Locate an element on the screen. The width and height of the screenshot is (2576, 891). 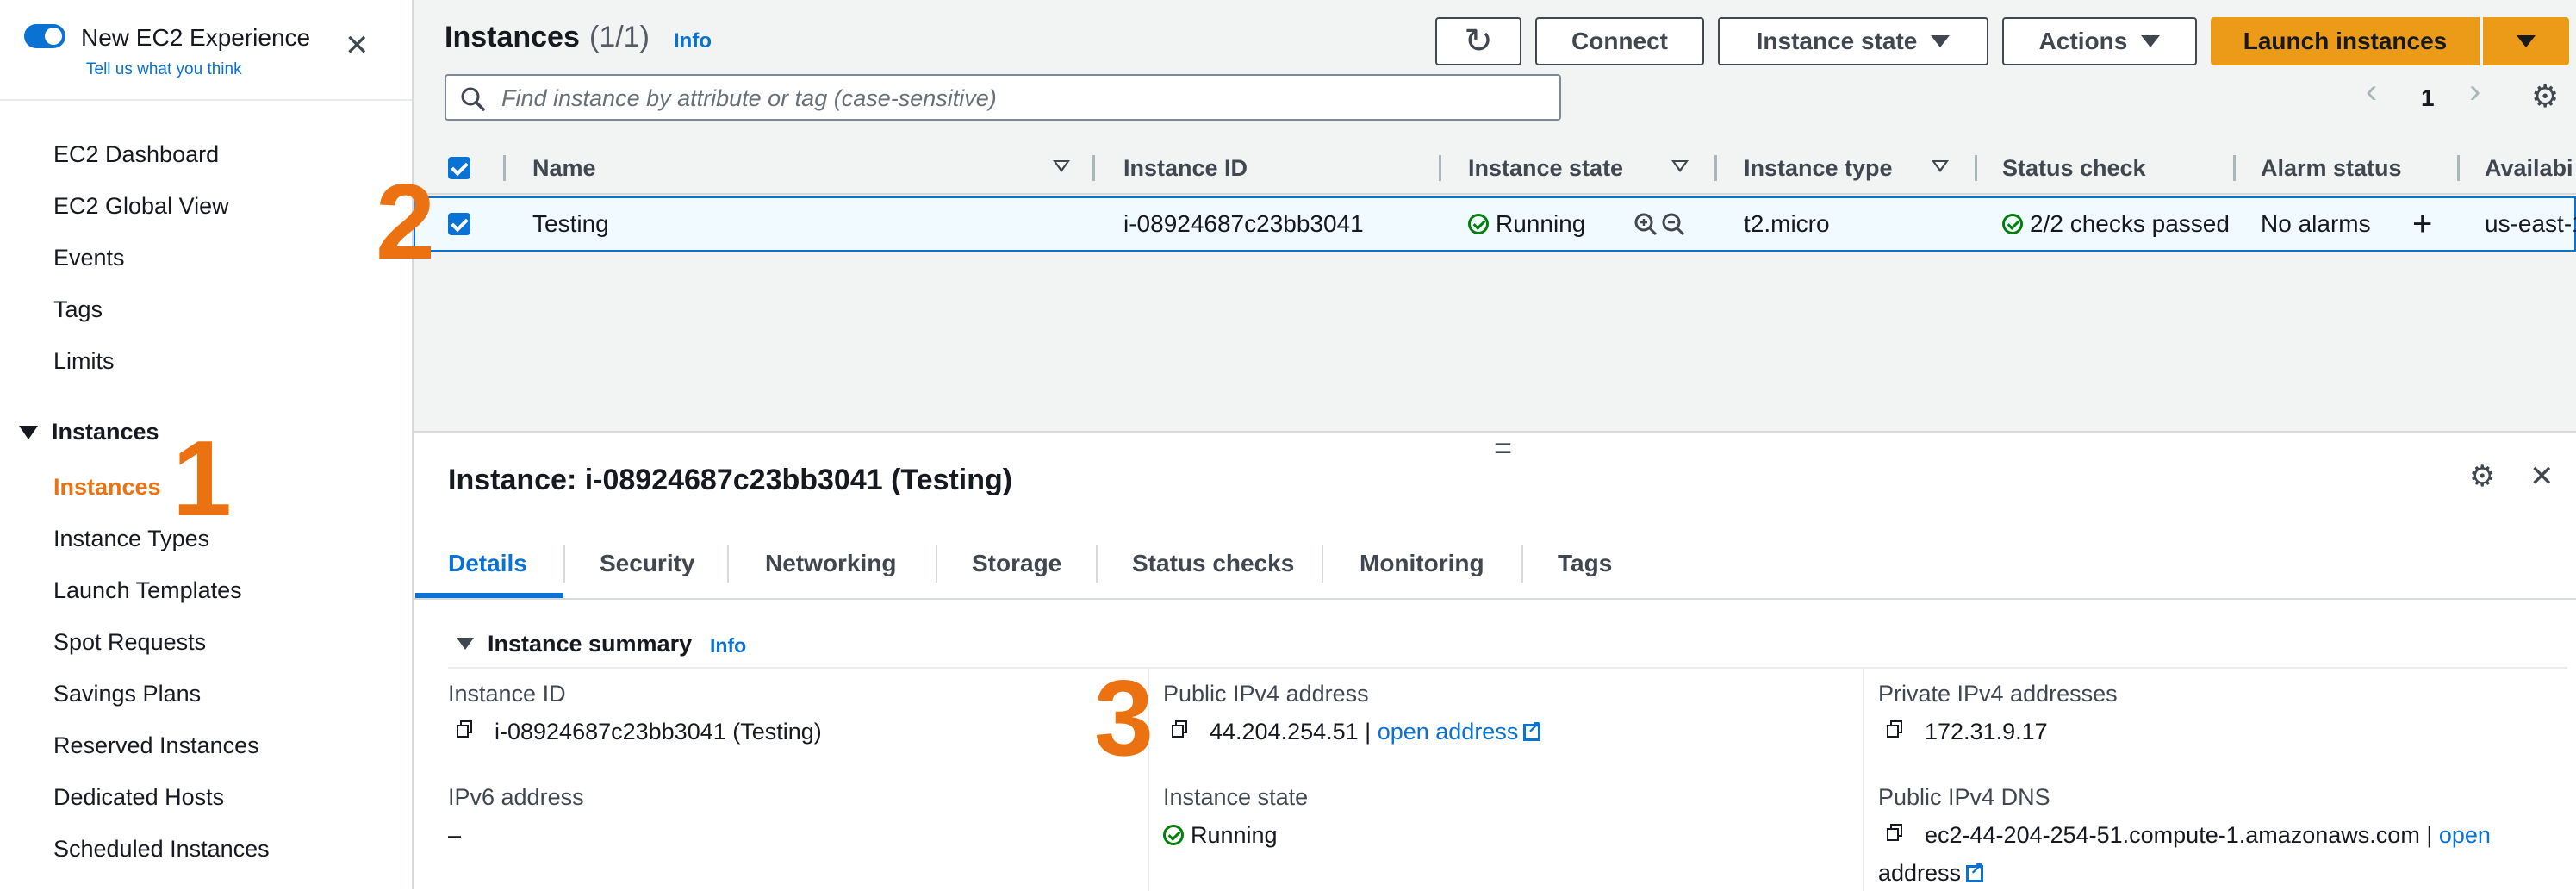
launch-options-button is located at coordinates (2526, 41).